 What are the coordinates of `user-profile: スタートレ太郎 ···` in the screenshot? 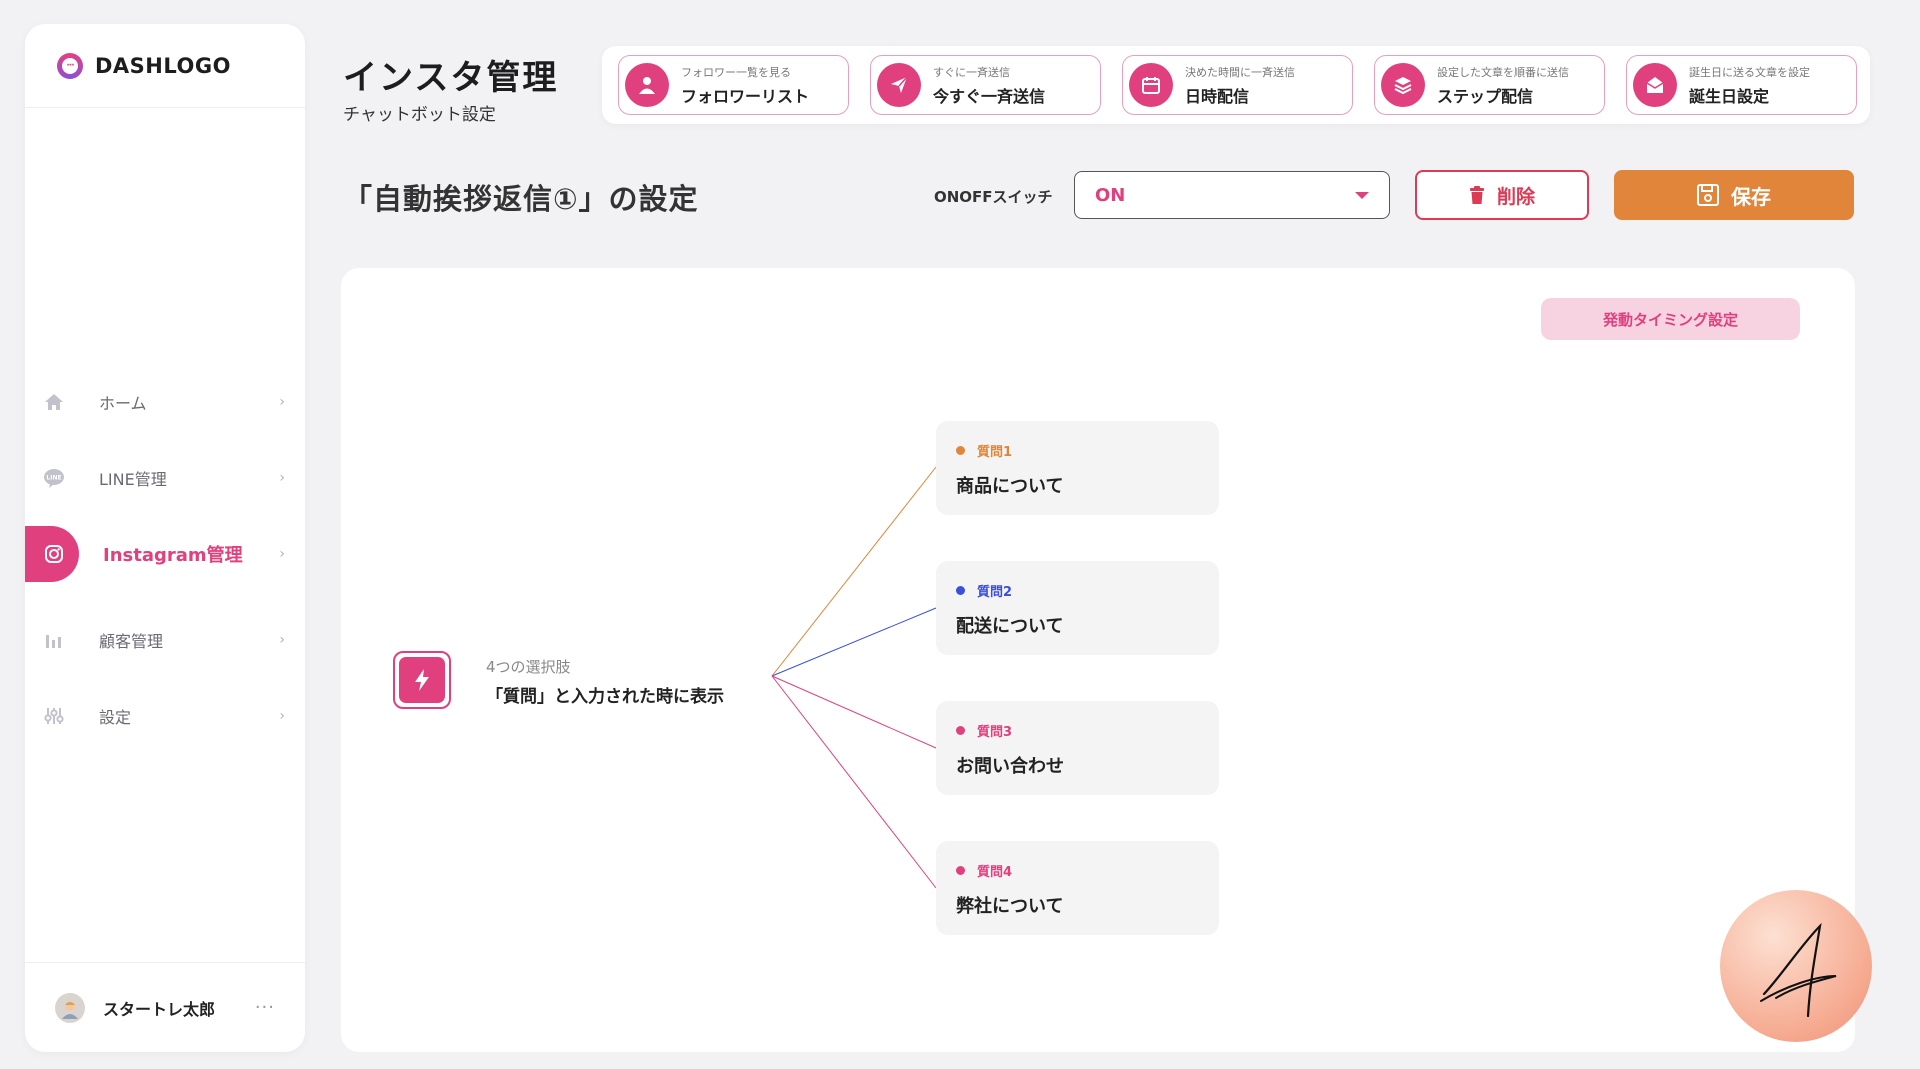 It's located at (165, 1007).